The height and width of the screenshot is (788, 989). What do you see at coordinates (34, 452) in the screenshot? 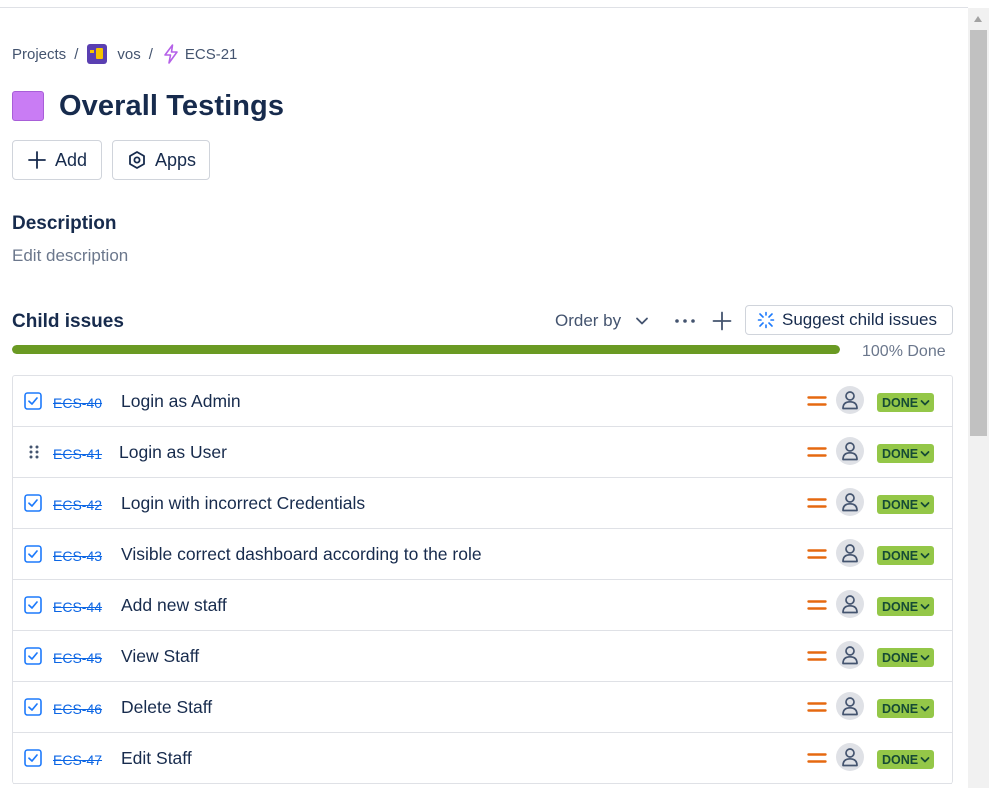
I see `drag-handle-icon` at bounding box center [34, 452].